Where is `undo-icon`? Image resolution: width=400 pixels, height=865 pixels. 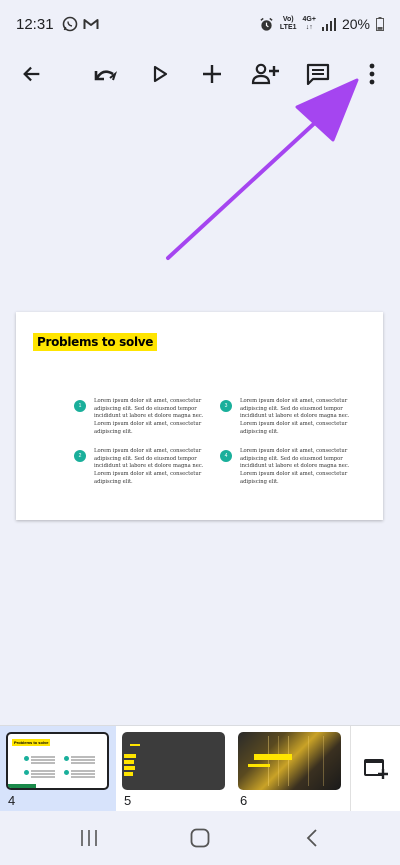
undo-icon is located at coordinates (106, 75).